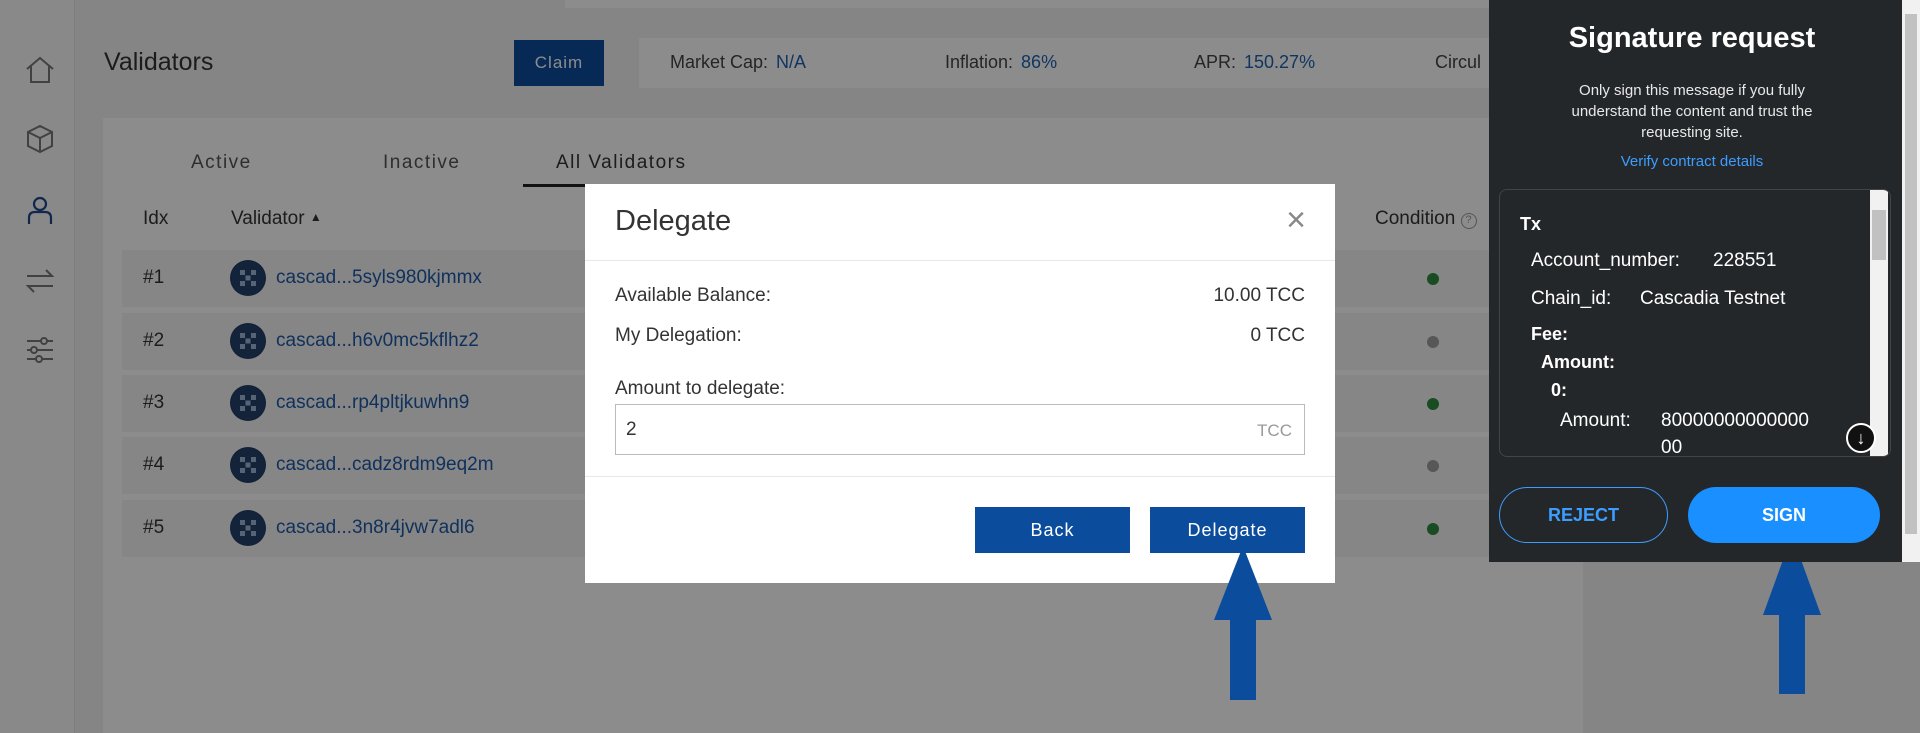  I want to click on verify-contract-link: Verify contract details, so click(1692, 161).